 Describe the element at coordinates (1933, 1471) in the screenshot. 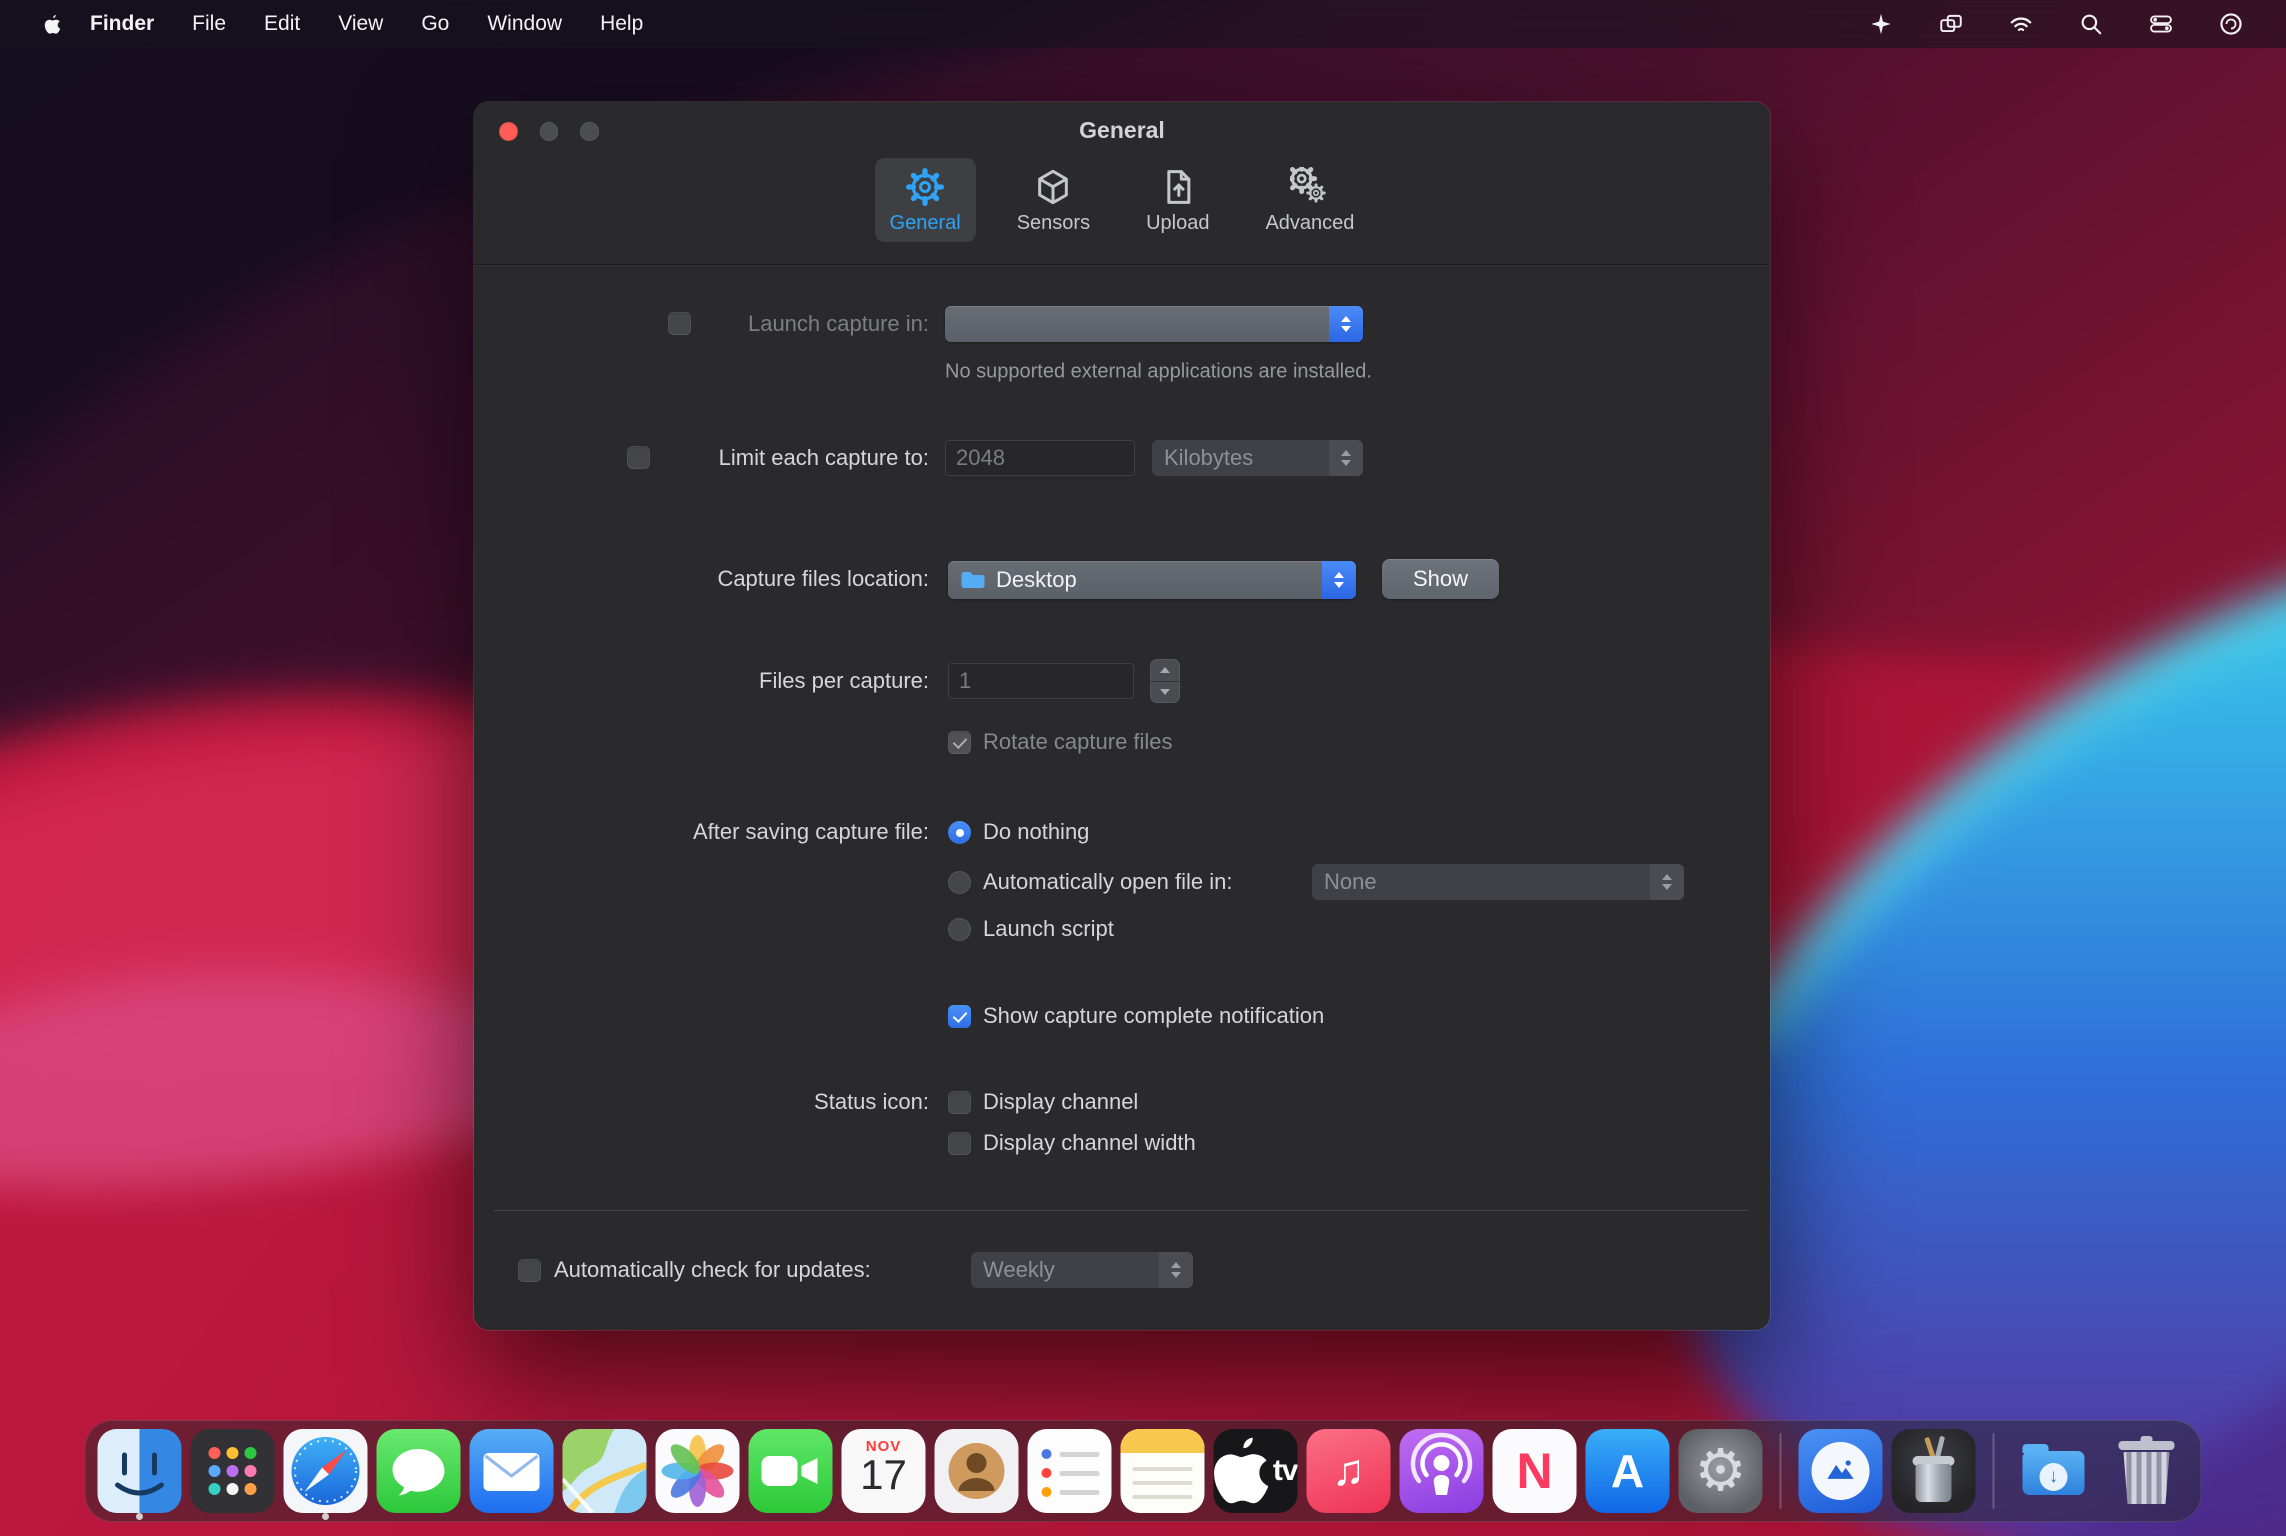

I see `canister-app-icon` at that location.